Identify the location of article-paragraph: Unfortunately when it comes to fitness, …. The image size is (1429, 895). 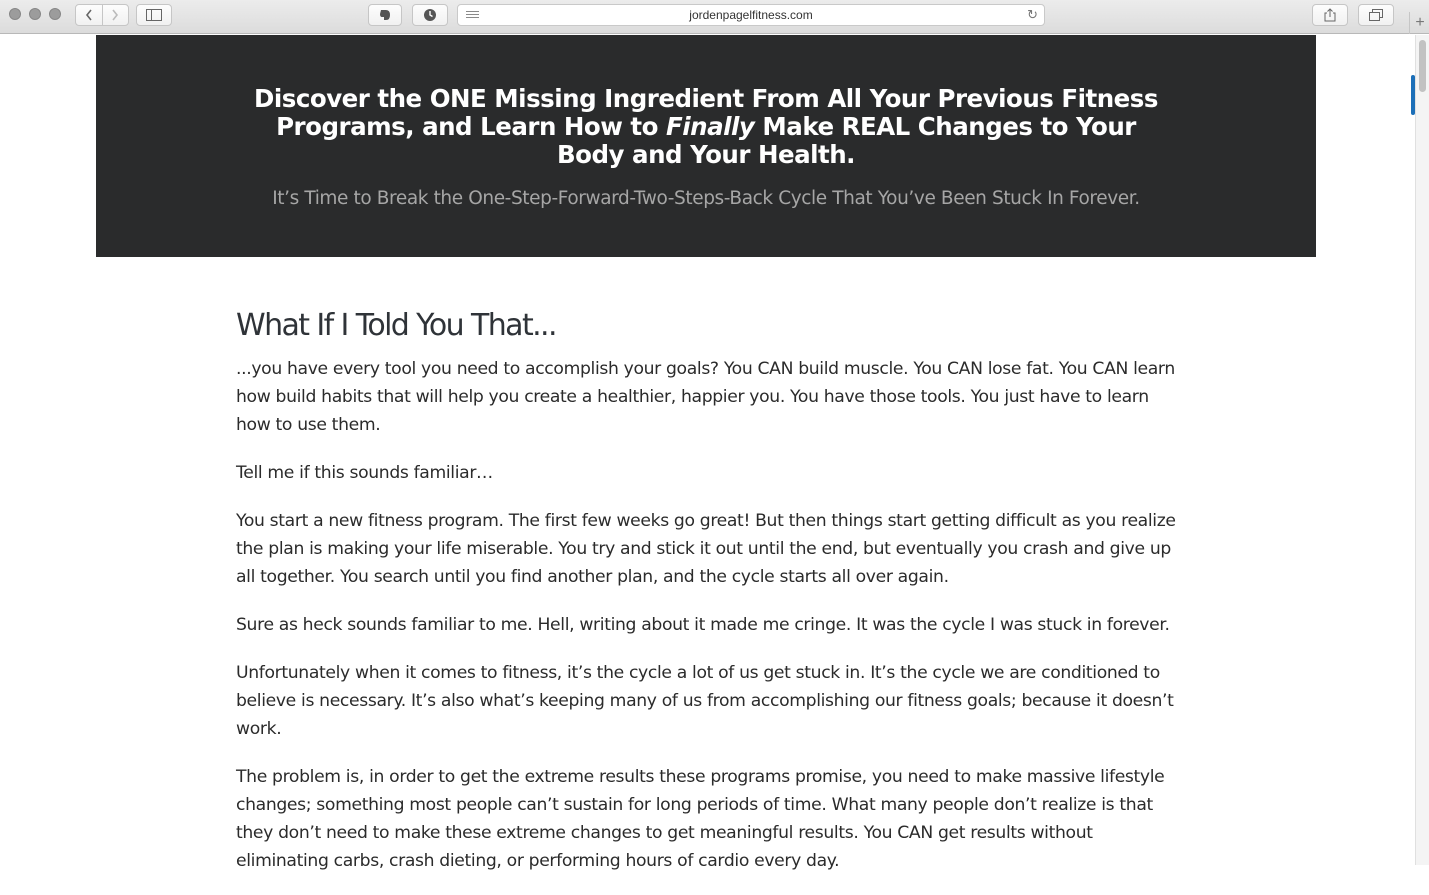
(705, 701).